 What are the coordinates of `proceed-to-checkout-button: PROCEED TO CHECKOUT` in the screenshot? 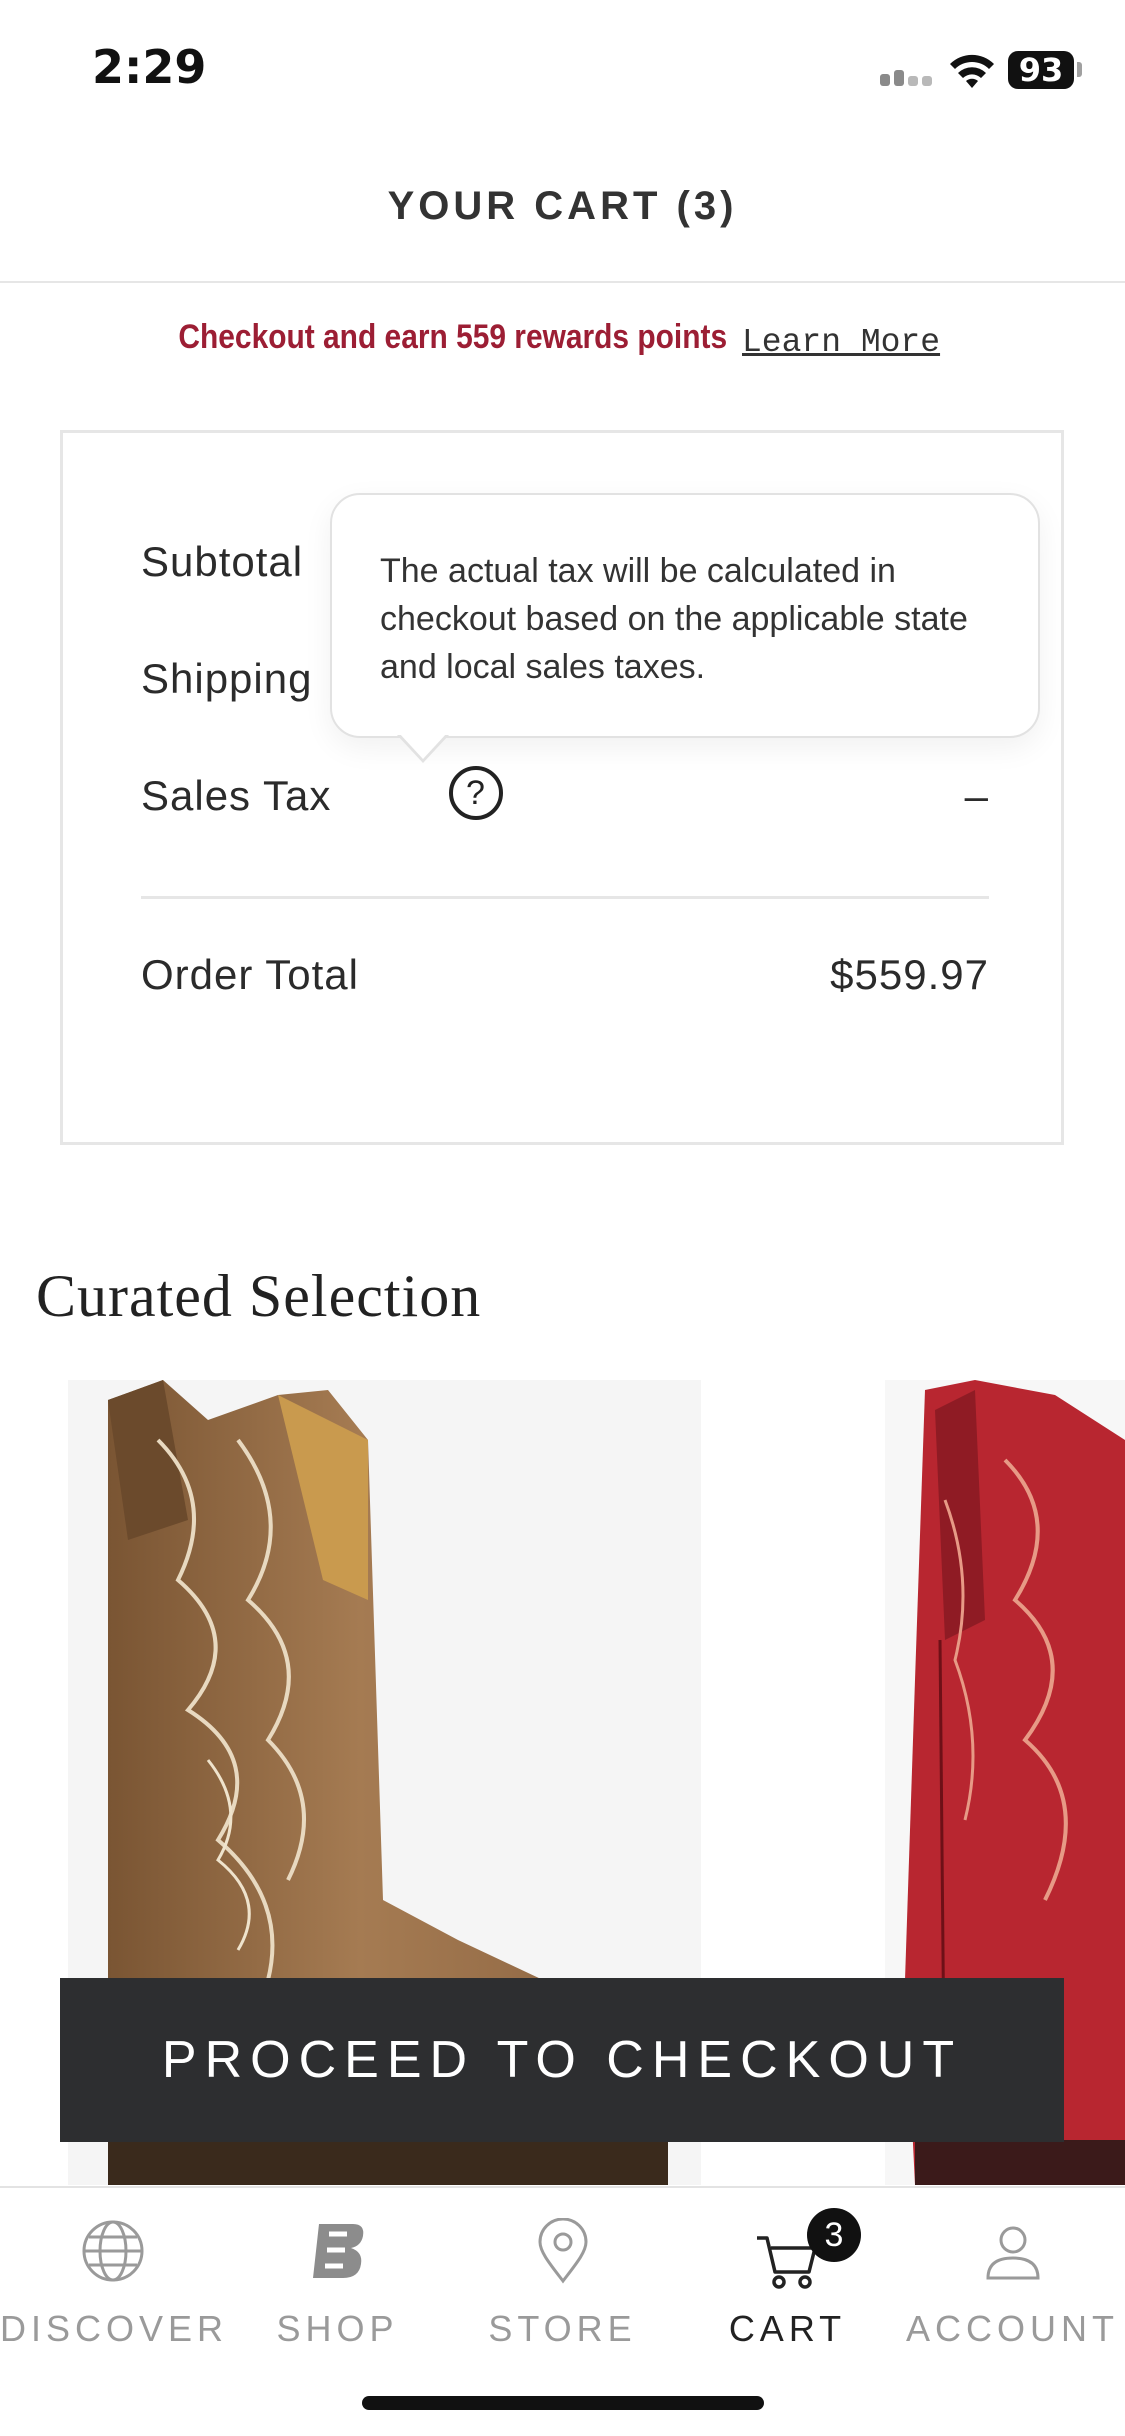 It's located at (562, 2060).